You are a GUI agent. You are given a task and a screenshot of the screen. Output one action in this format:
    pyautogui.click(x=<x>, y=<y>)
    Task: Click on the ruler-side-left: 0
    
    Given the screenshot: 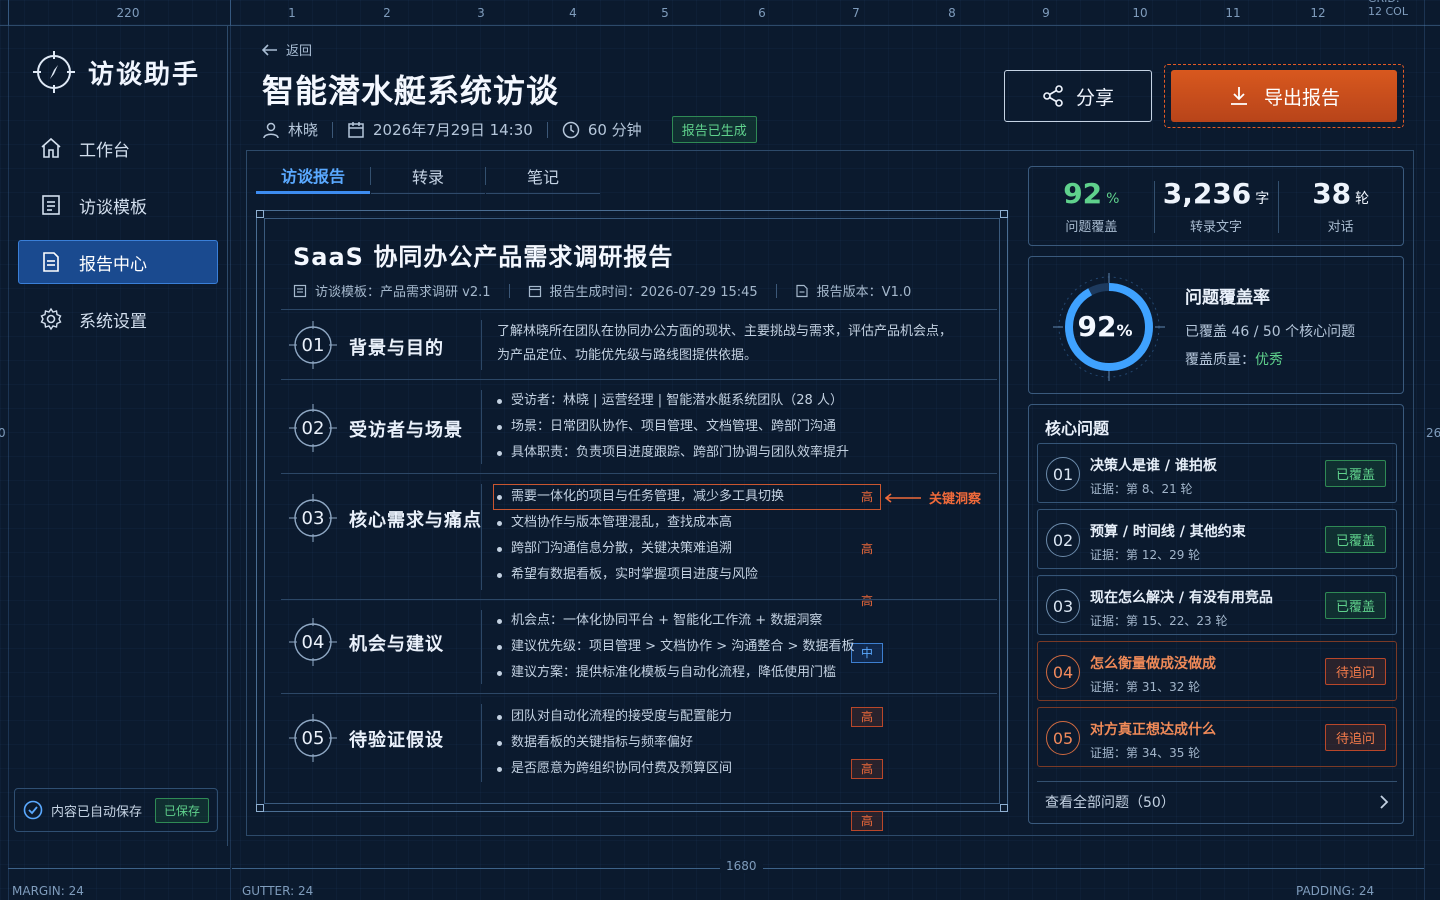 What is the action you would take?
    pyautogui.click(x=3, y=433)
    